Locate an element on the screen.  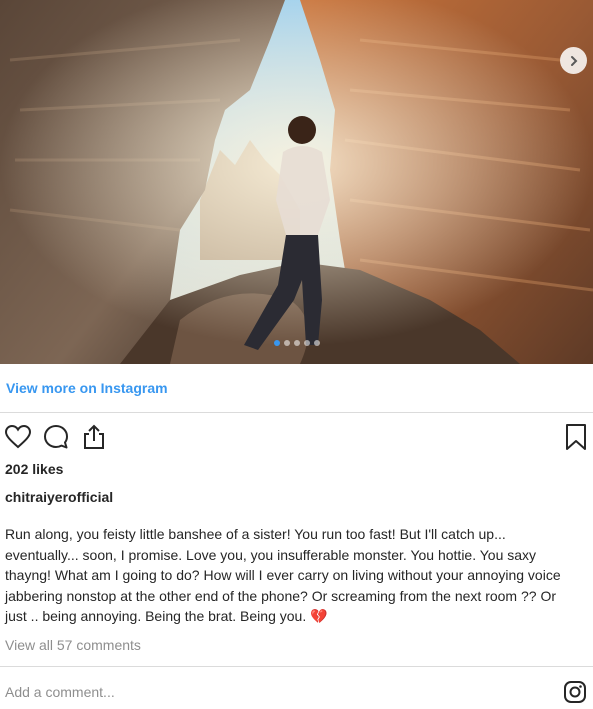
carousel-indicator is located at coordinates (296, 343).